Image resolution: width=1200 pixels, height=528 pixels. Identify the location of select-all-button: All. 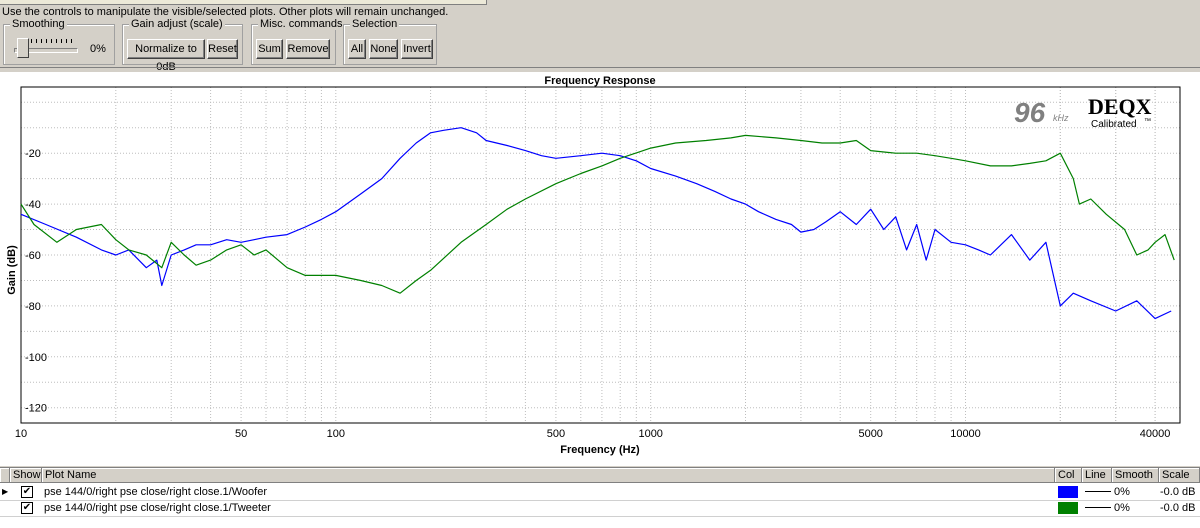
(357, 49).